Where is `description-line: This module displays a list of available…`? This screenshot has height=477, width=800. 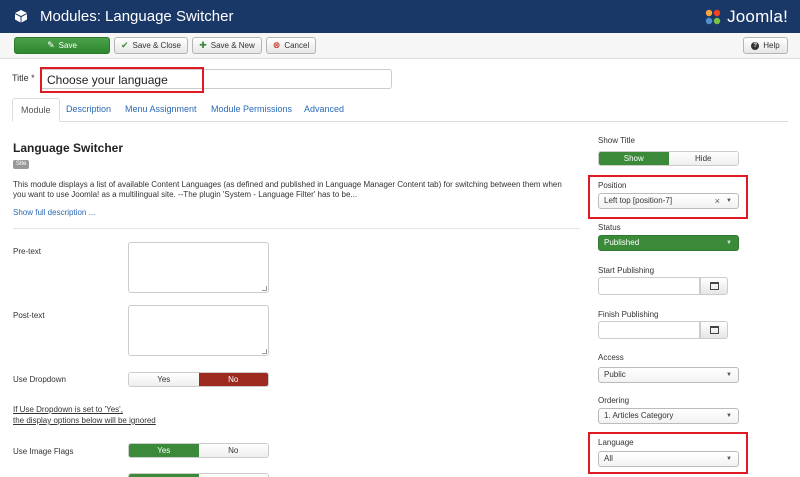
description-line: This module displays a list of available… is located at coordinates (287, 184).